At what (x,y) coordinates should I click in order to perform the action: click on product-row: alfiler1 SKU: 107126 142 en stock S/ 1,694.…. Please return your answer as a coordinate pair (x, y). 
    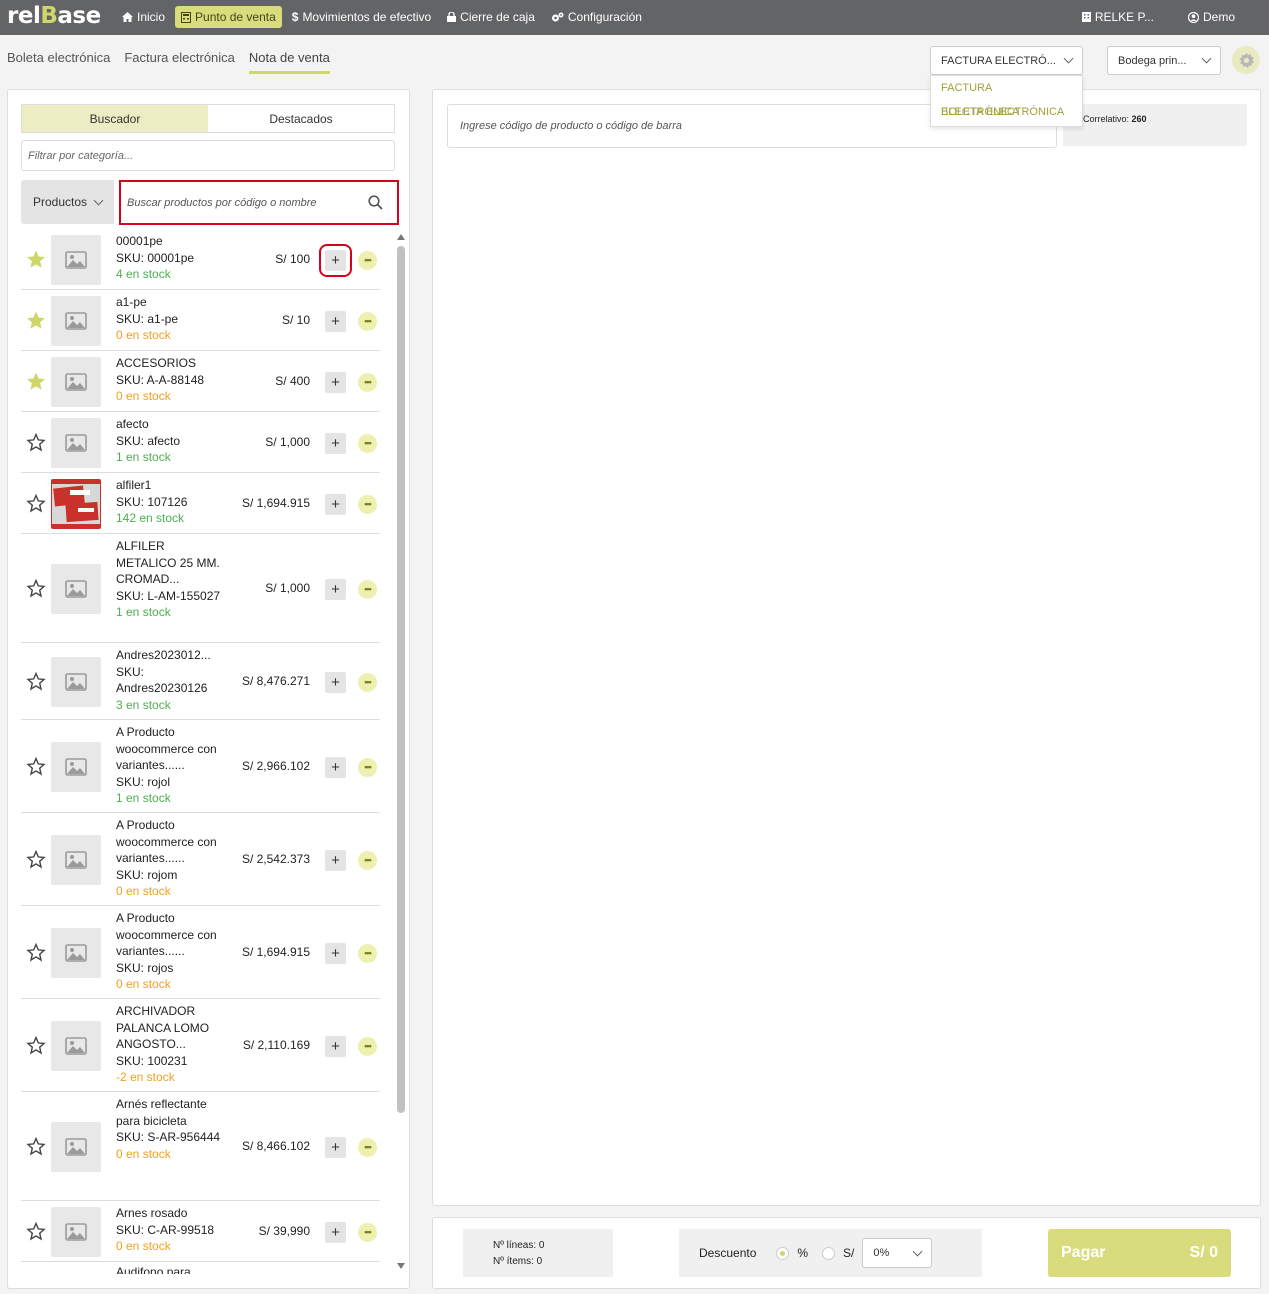
    Looking at the image, I should click on (200, 503).